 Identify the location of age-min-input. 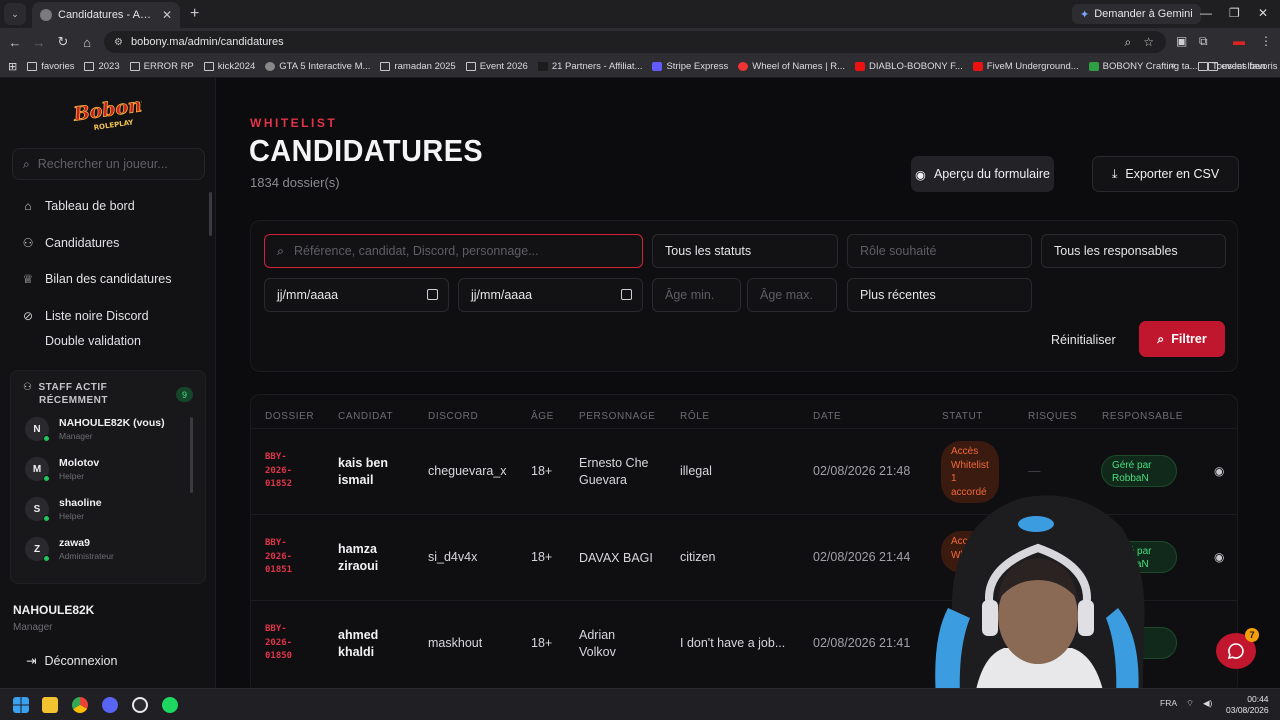
(702, 295).